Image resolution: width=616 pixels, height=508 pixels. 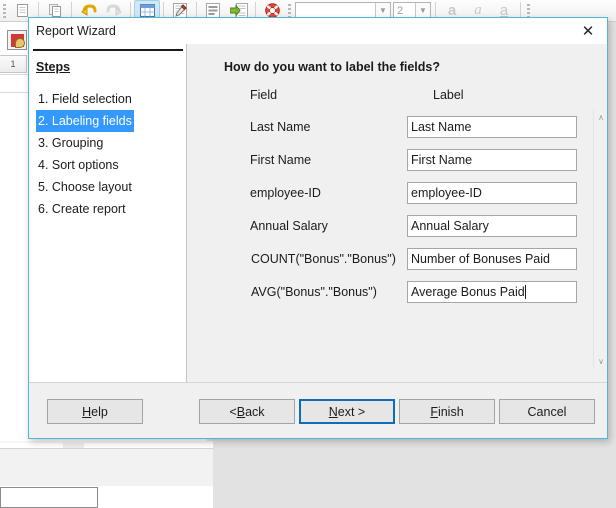 I want to click on label-input-count-bonus: Number of Bonuses Paid, so click(x=492, y=258).